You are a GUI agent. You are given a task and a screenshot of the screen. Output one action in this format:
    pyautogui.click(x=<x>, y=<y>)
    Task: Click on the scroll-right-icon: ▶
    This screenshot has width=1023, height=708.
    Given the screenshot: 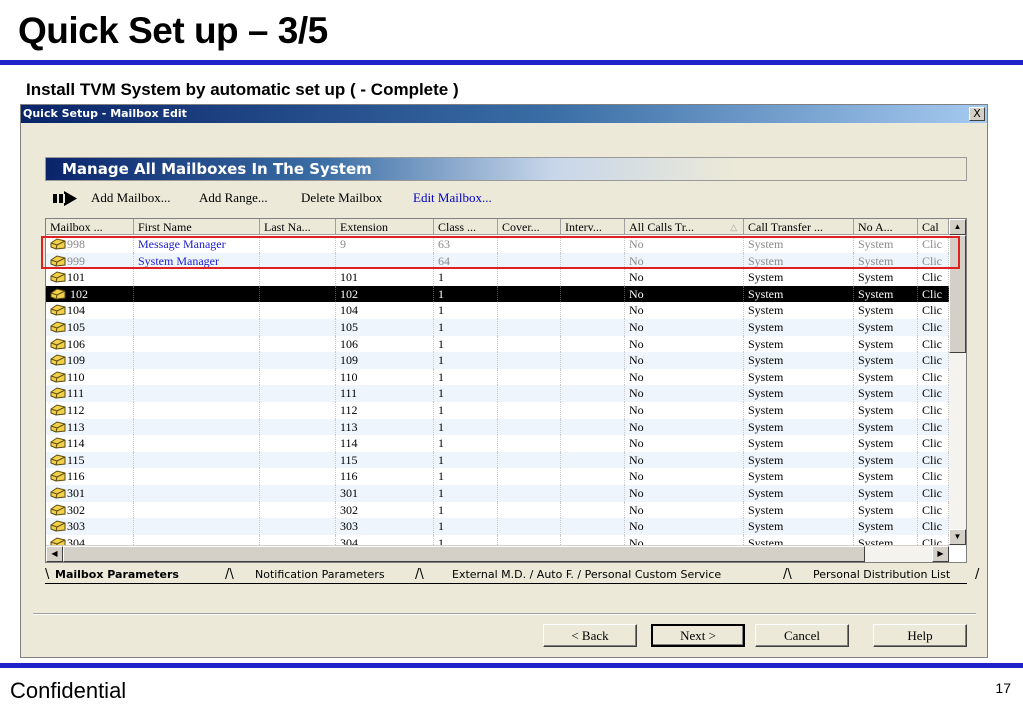 What is the action you would take?
    pyautogui.click(x=940, y=554)
    